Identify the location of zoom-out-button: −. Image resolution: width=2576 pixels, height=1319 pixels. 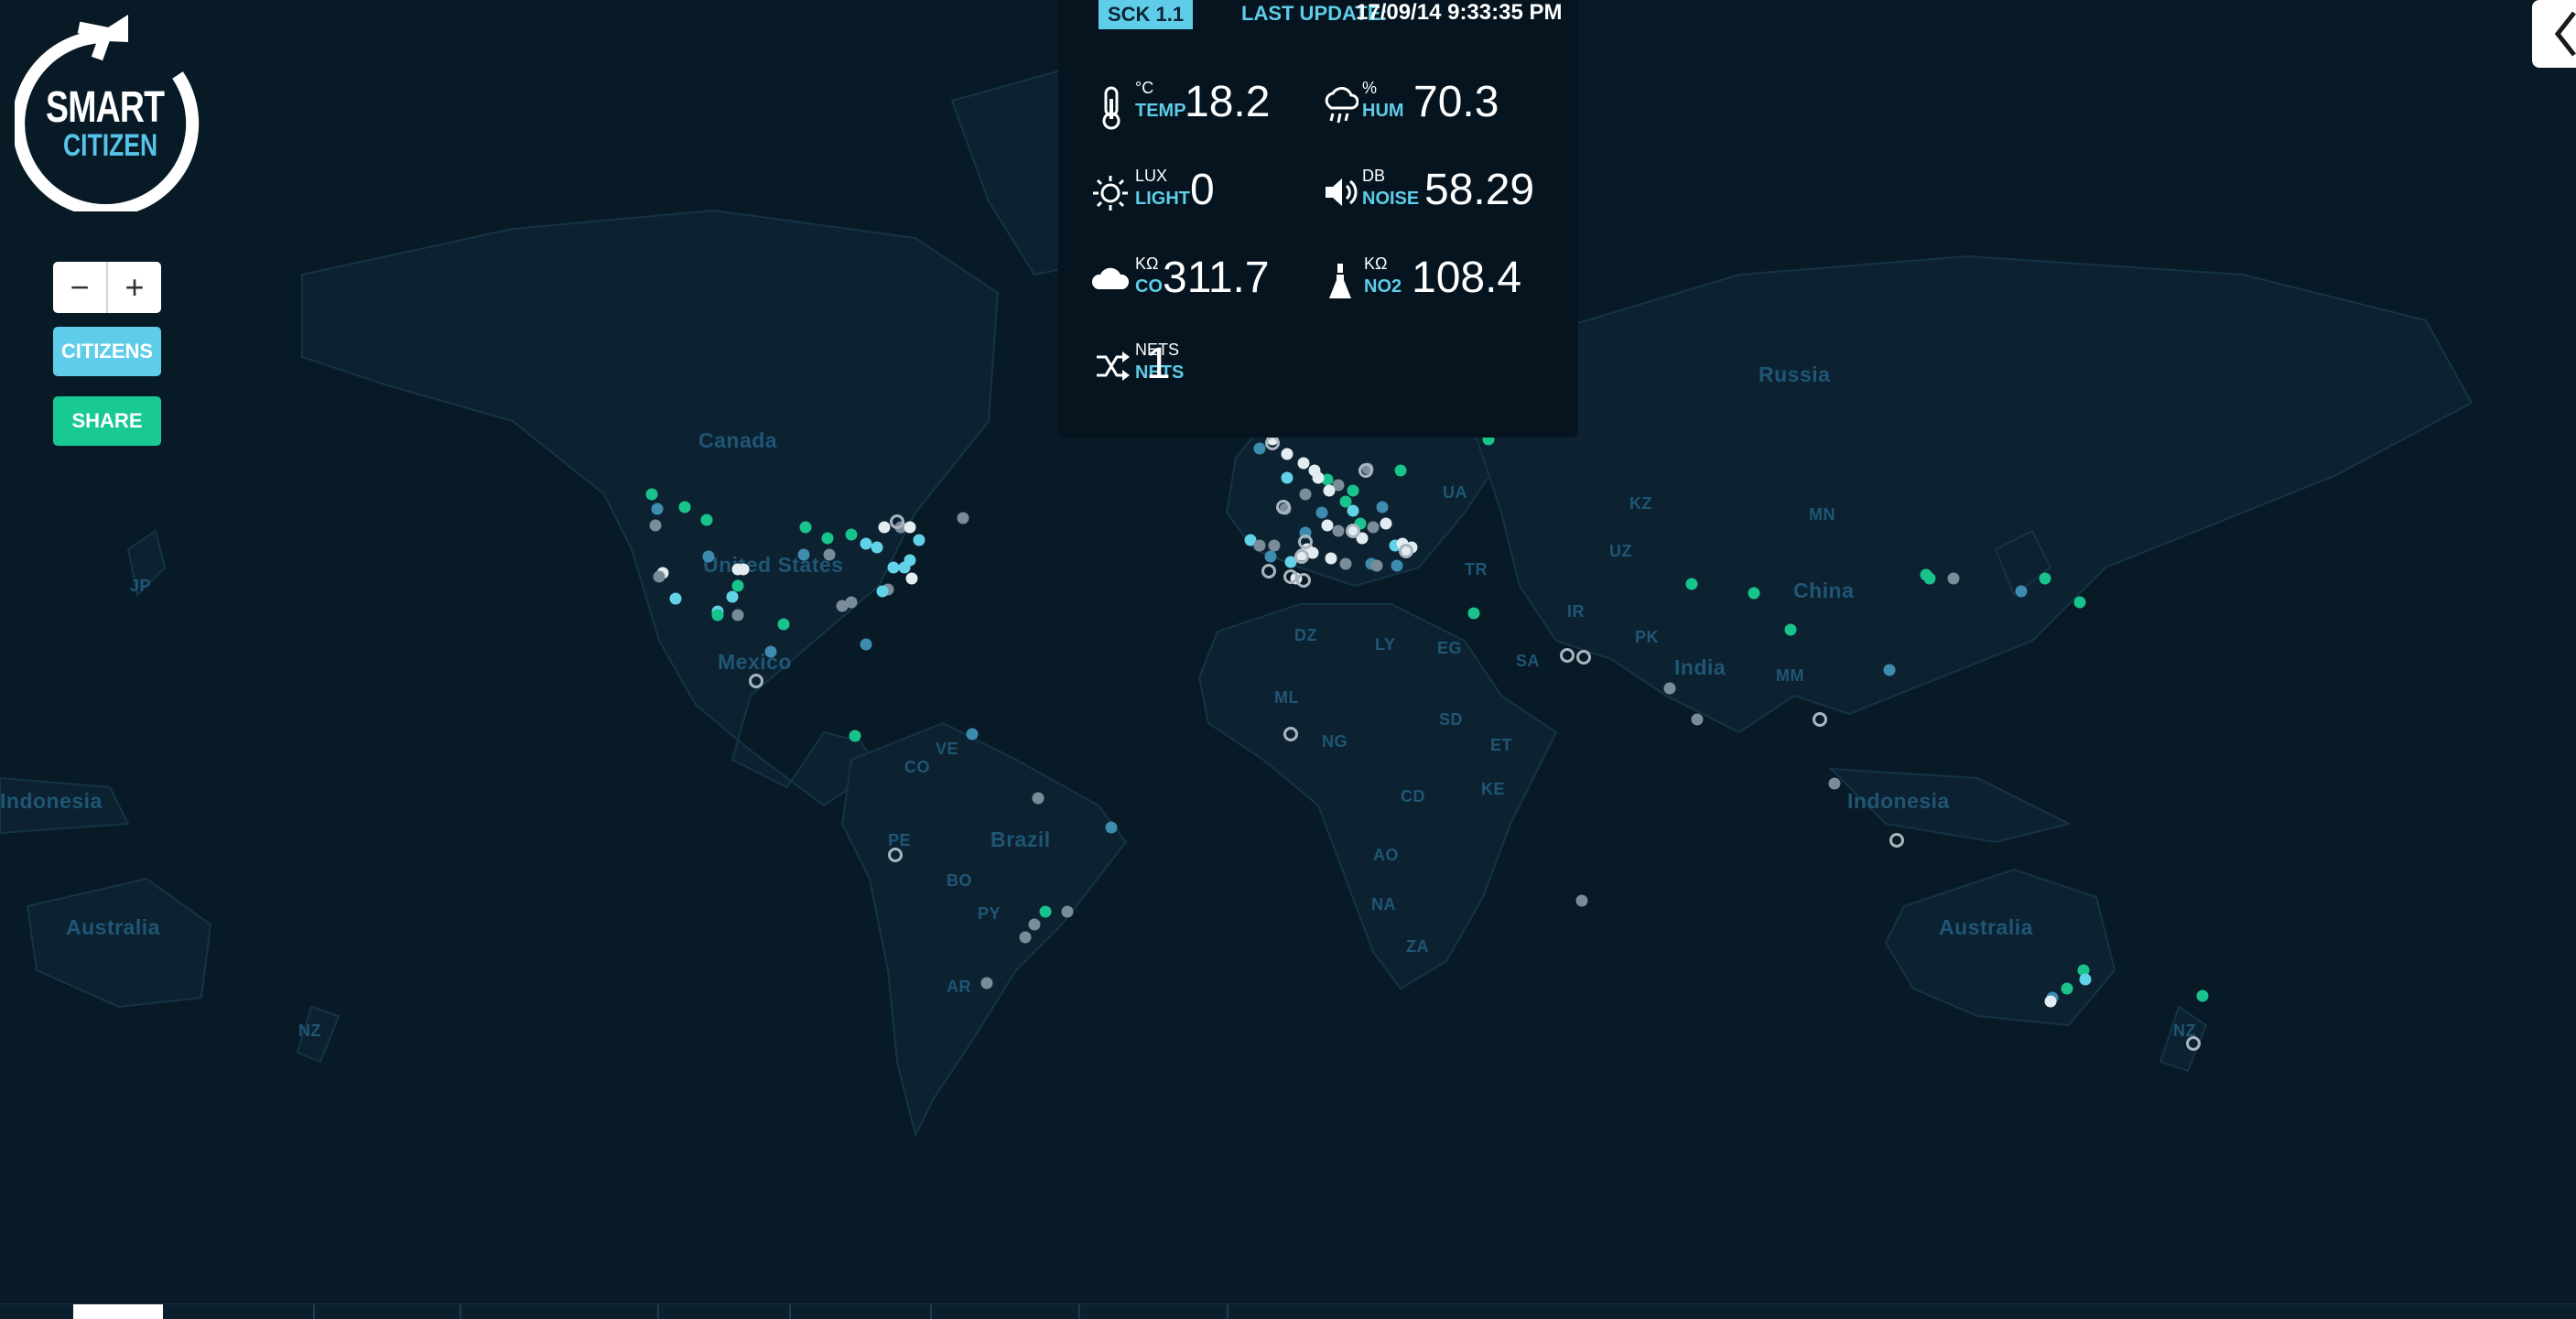
(80, 287).